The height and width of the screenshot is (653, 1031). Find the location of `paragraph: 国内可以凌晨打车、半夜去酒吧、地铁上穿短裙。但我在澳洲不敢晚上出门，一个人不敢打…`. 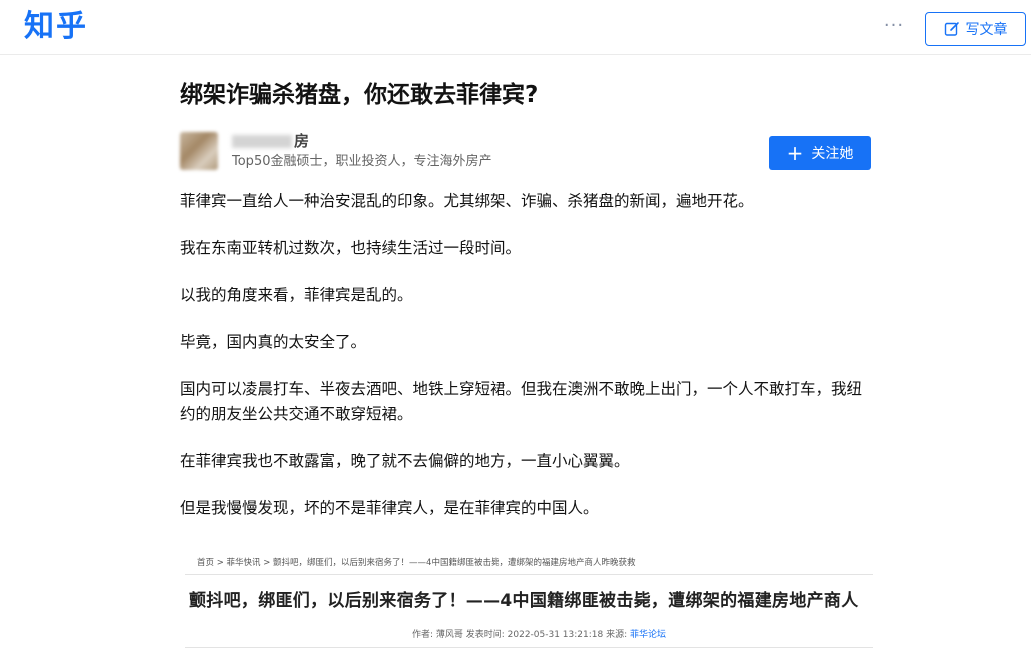

paragraph: 国内可以凌晨打车、半夜去酒吧、地铁上穿短裙。但我在澳洲不敢晚上出门，一个人不敢打… is located at coordinates (521, 401).